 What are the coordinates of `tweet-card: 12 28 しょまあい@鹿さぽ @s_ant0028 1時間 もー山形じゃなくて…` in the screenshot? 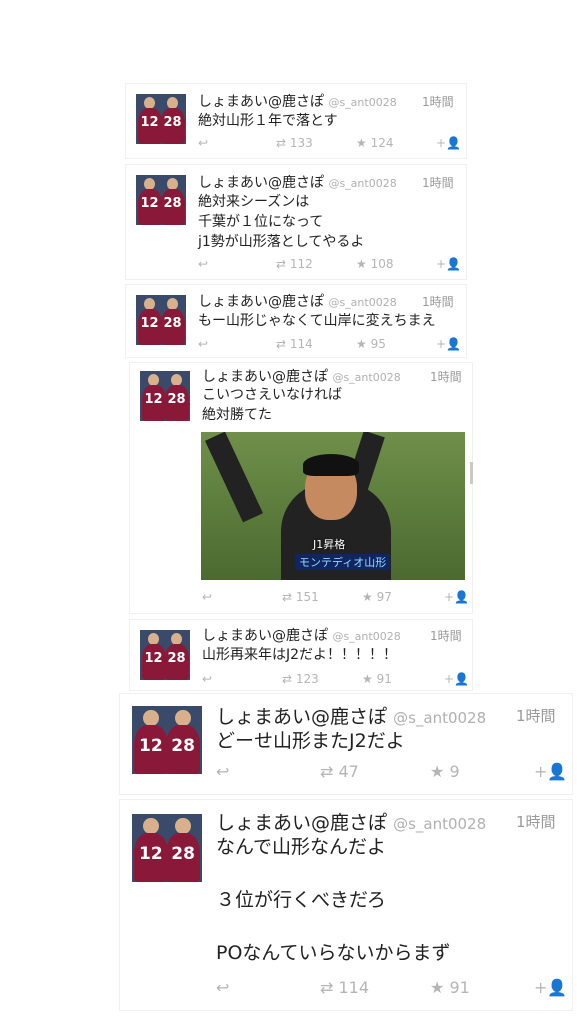 It's located at (296, 321).